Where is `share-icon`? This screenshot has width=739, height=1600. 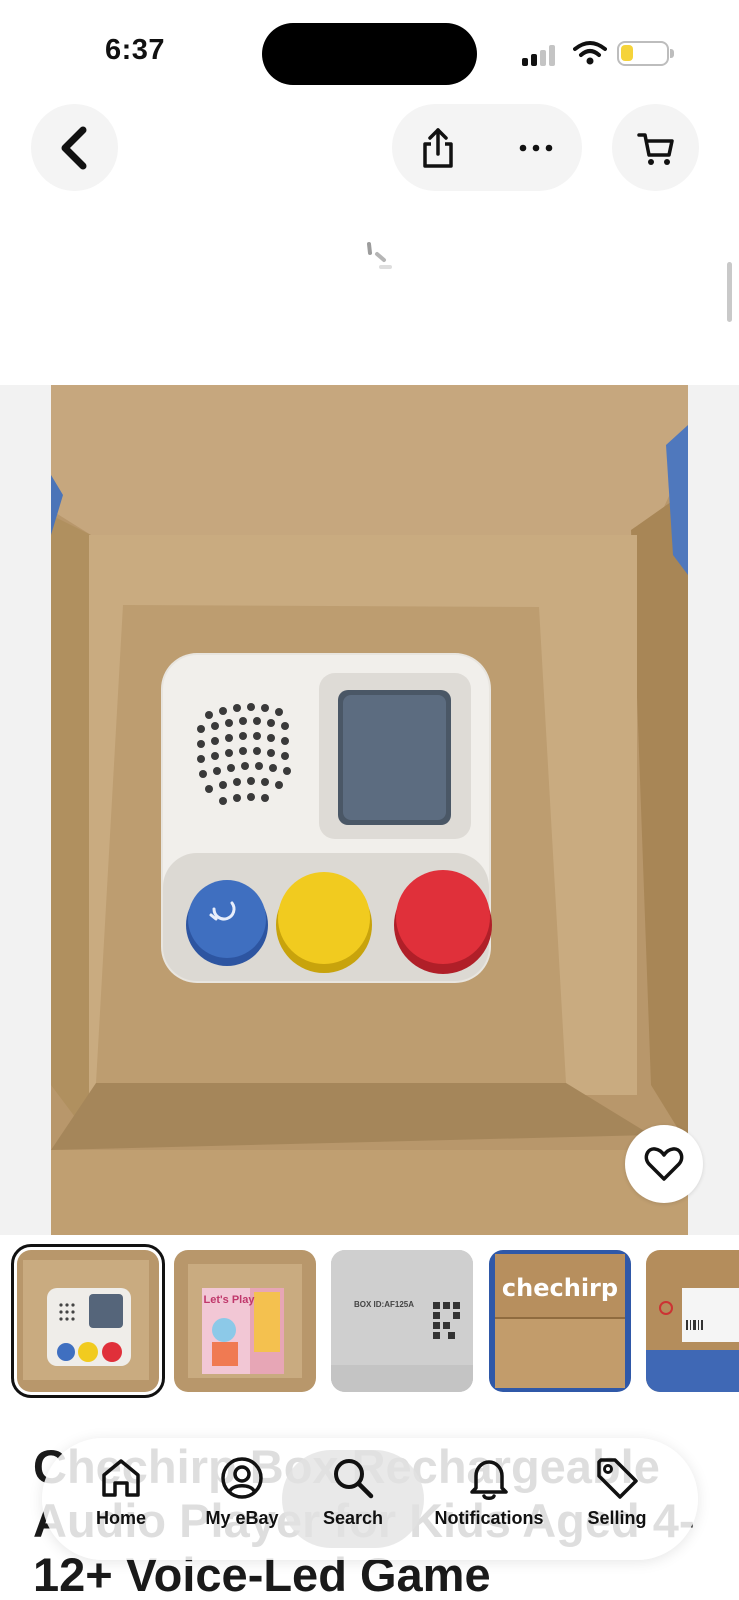 share-icon is located at coordinates (438, 148).